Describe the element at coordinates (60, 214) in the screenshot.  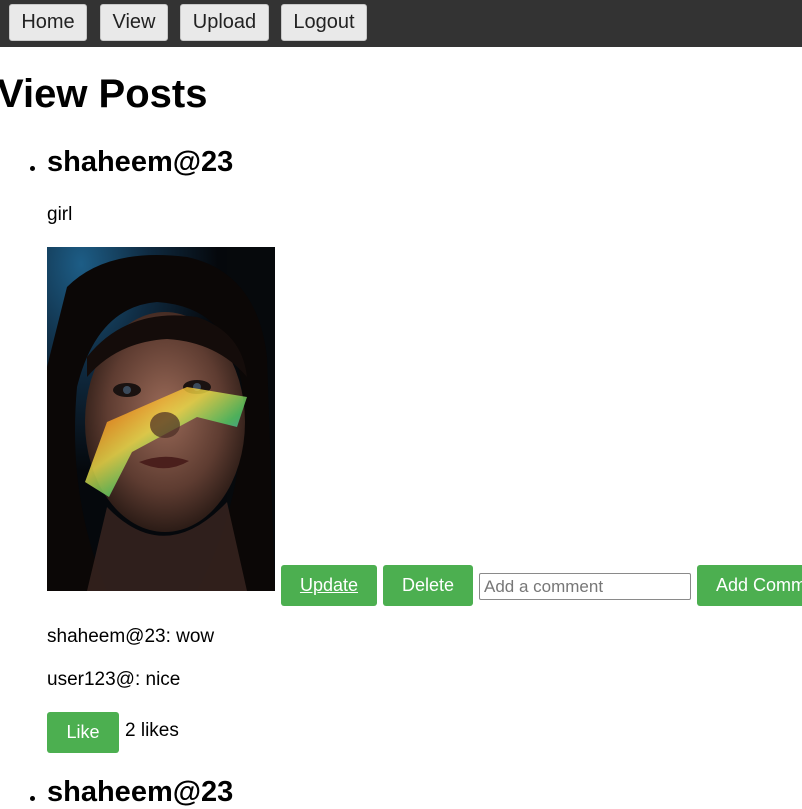
I see `post-caption: girl` at that location.